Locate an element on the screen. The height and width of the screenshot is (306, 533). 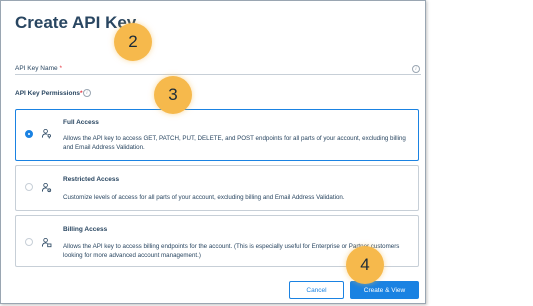
cancel-button: Cancel is located at coordinates (316, 290).